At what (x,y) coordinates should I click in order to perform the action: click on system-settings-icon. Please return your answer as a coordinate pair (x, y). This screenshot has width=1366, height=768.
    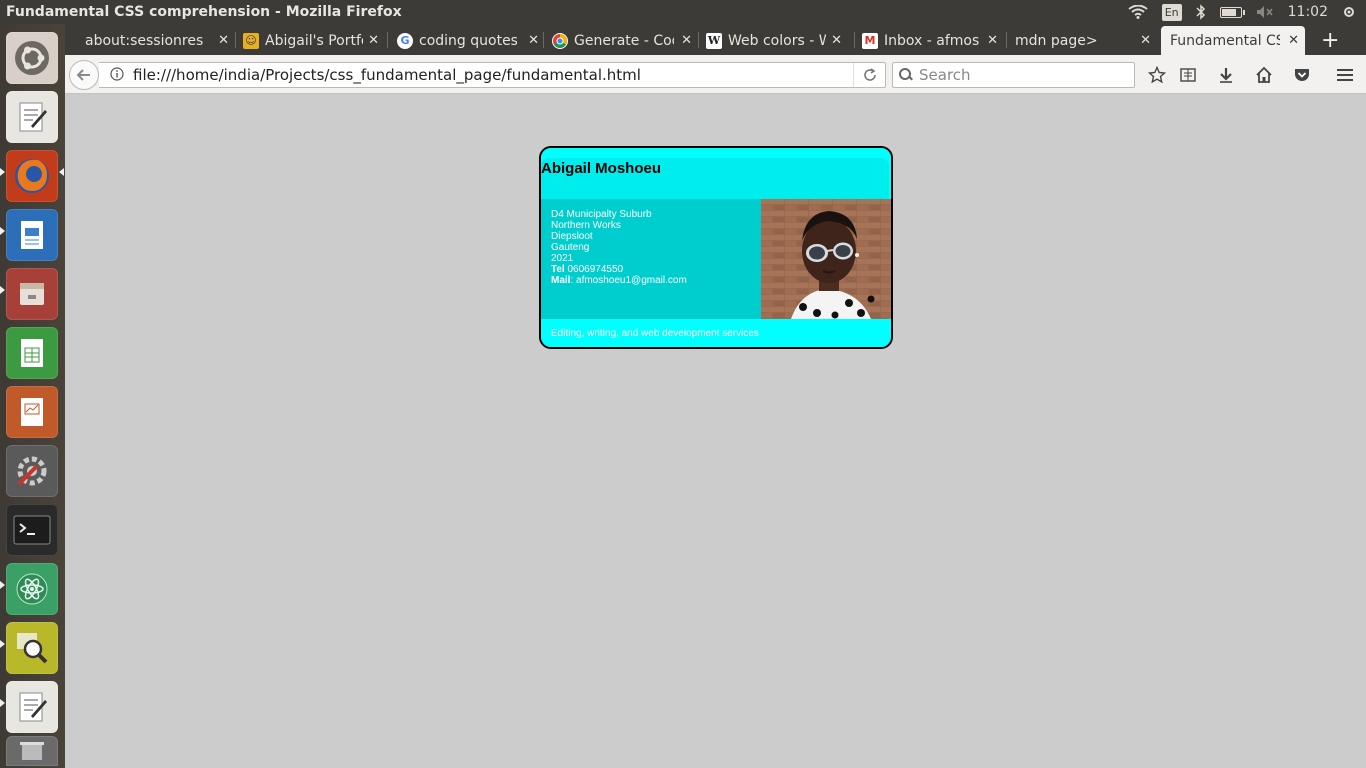
    Looking at the image, I should click on (32, 471).